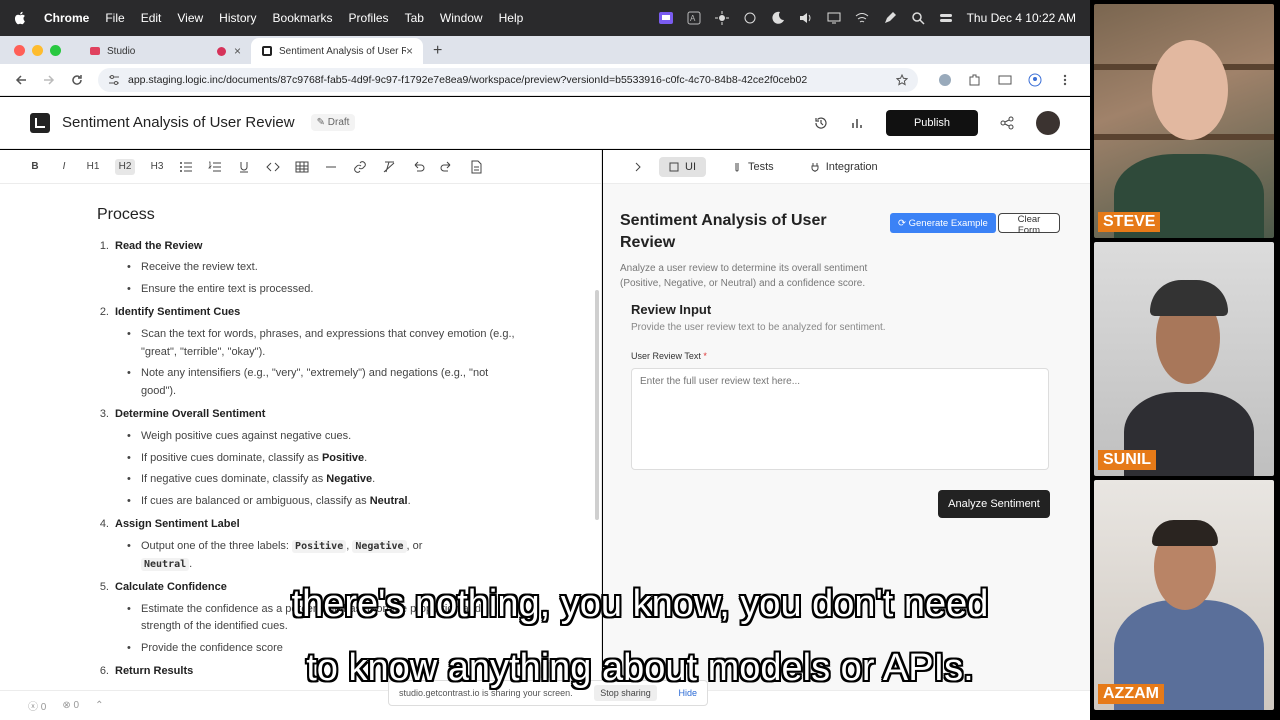  What do you see at coordinates (37, 705) in the screenshot?
I see `errors-count: ⓧ 0` at bounding box center [37, 705].